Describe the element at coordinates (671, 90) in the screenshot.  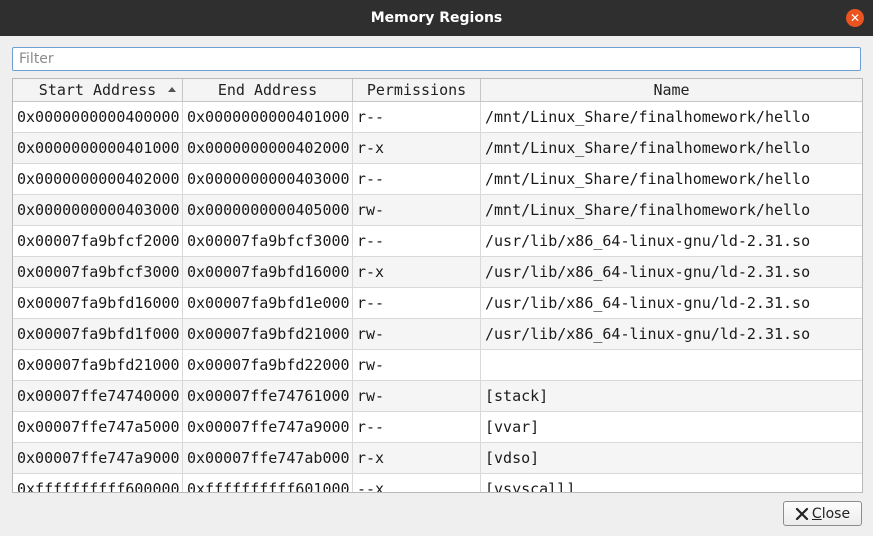
I see `header-name: Name` at that location.